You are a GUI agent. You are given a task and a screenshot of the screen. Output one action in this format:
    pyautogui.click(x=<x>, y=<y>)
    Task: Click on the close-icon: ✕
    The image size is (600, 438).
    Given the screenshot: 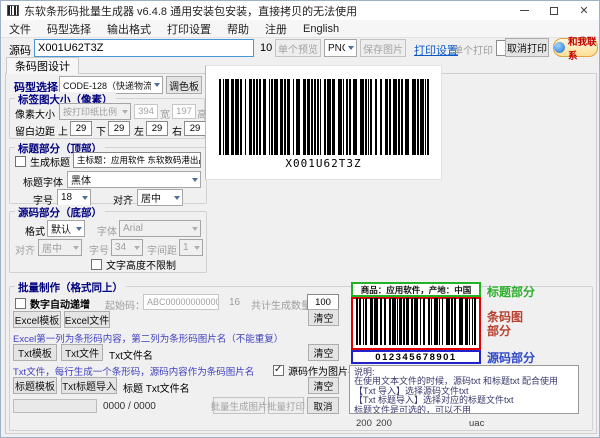 What is the action you would take?
    pyautogui.click(x=584, y=11)
    